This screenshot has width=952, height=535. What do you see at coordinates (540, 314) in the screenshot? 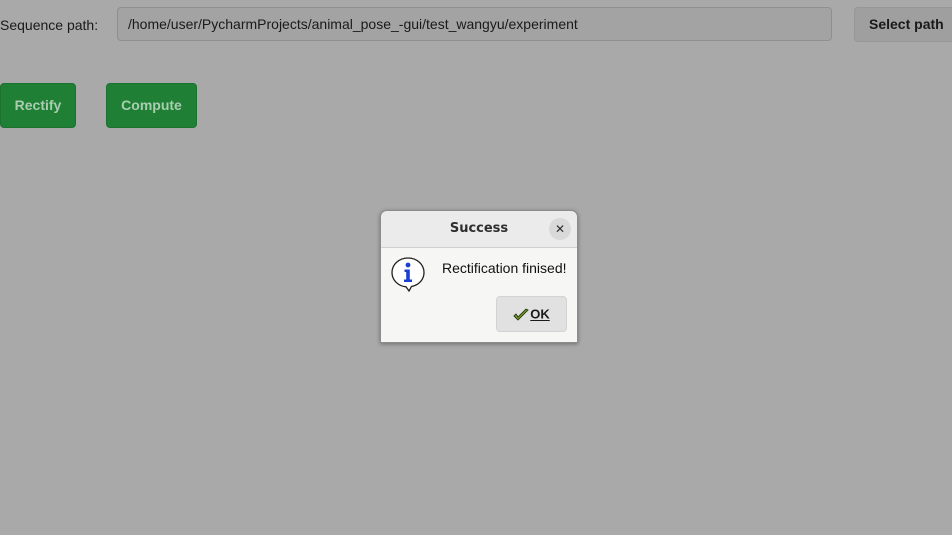
I see `ok-label: OK` at bounding box center [540, 314].